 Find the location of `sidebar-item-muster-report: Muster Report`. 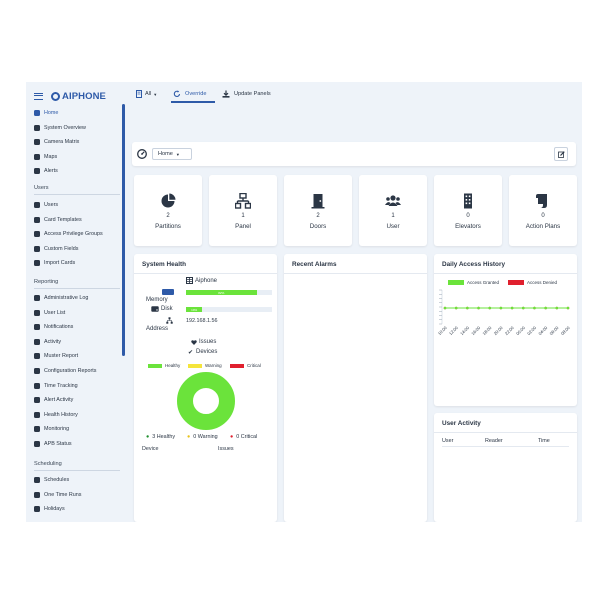

sidebar-item-muster-report: Muster Report is located at coordinates (56, 356).